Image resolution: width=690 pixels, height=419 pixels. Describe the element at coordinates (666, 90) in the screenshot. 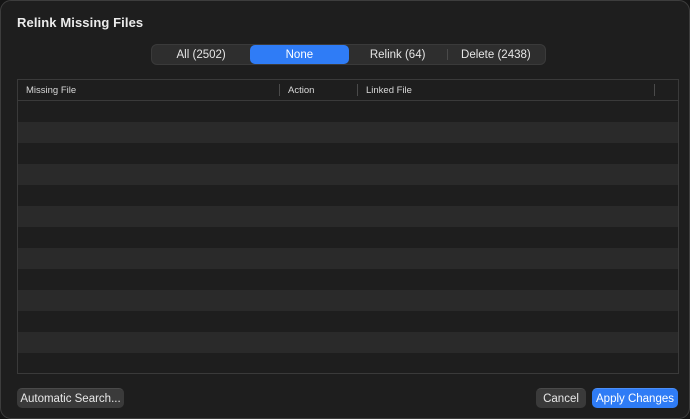

I see `column-header-extra` at that location.